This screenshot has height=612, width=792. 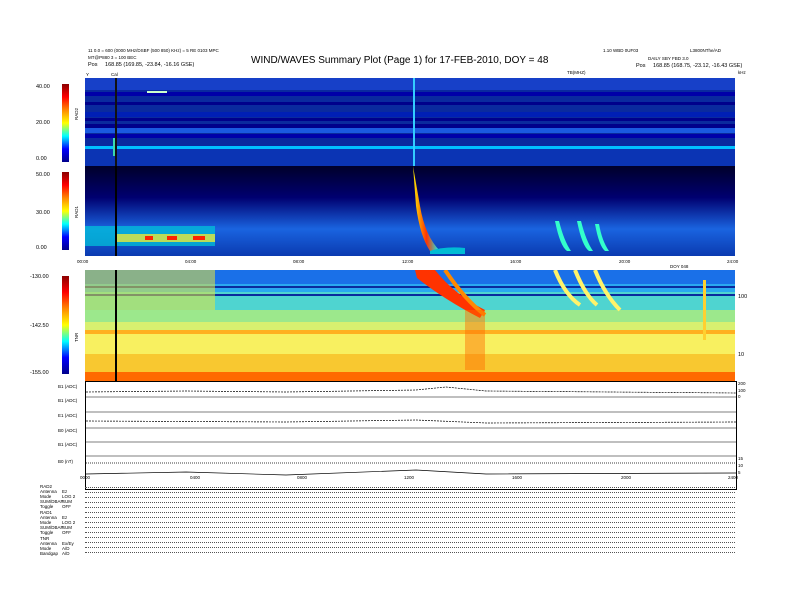 What do you see at coordinates (733, 477) in the screenshot?
I see `time-bottom-6: 2400` at bounding box center [733, 477].